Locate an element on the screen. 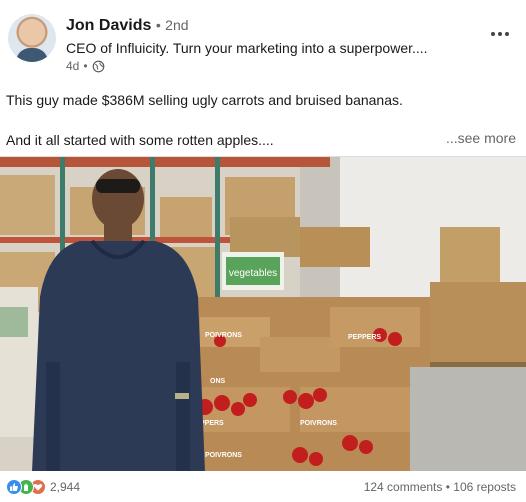 This screenshot has width=526, height=502. engagement-stats: 124 comments • 106 reposts is located at coordinates (440, 487).